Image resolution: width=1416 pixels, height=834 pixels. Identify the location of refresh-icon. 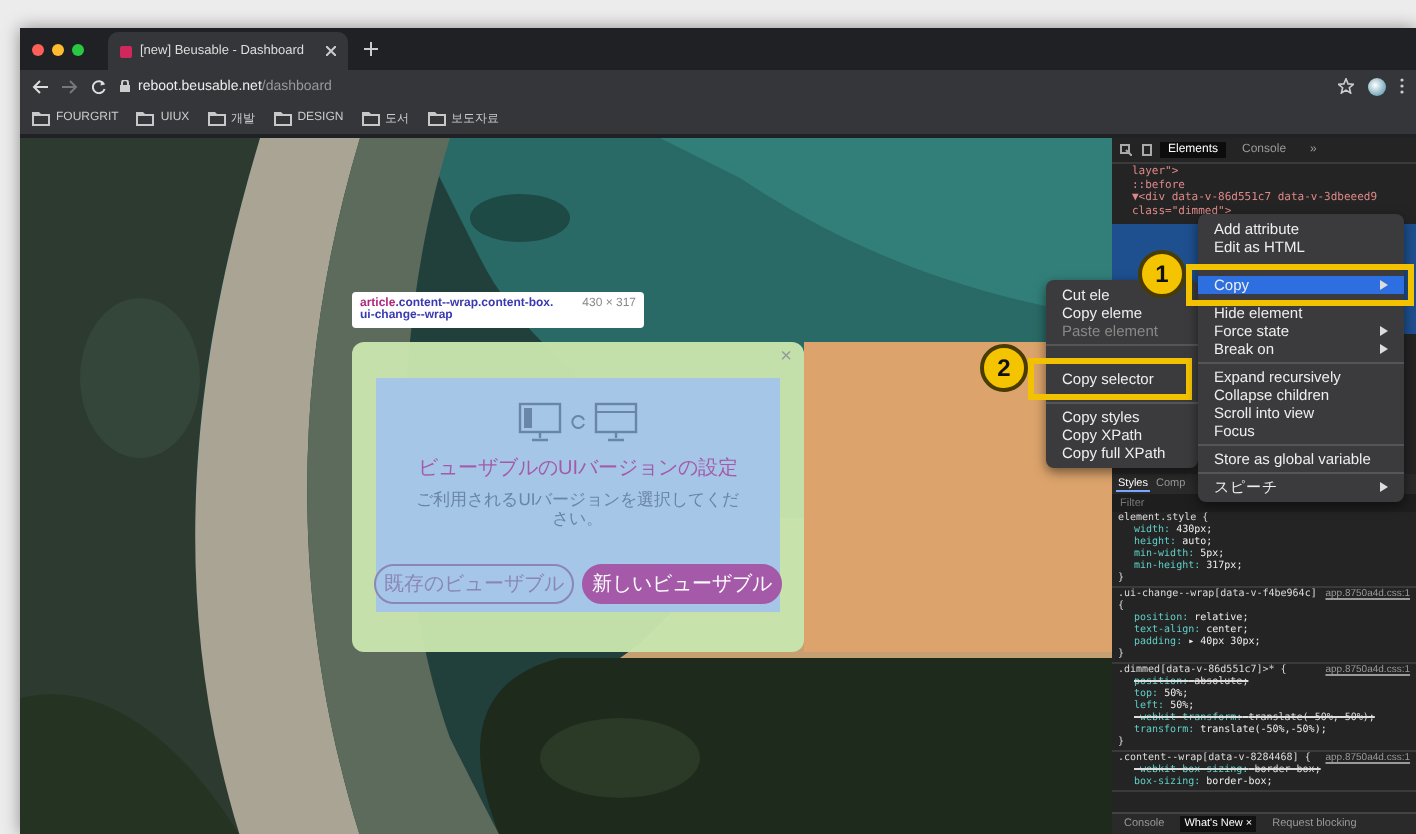
(578, 422).